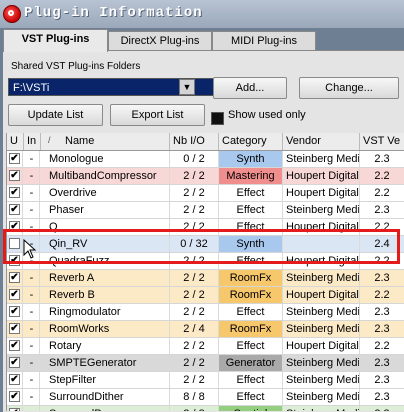  Describe the element at coordinates (32, 141) in the screenshot. I see `column-header-in: In` at that location.